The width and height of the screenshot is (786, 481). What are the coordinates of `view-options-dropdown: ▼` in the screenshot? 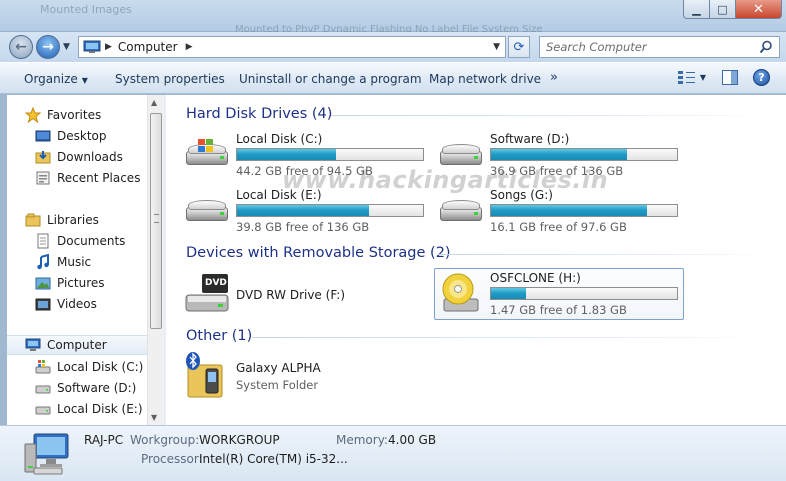 It's located at (703, 77).